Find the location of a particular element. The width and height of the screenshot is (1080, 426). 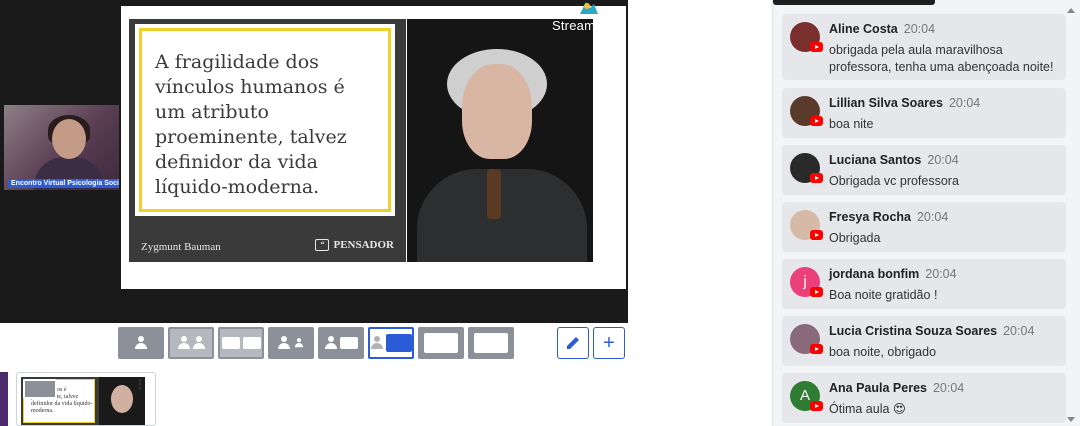

message-author: Ana Paula Peres is located at coordinates (878, 388).